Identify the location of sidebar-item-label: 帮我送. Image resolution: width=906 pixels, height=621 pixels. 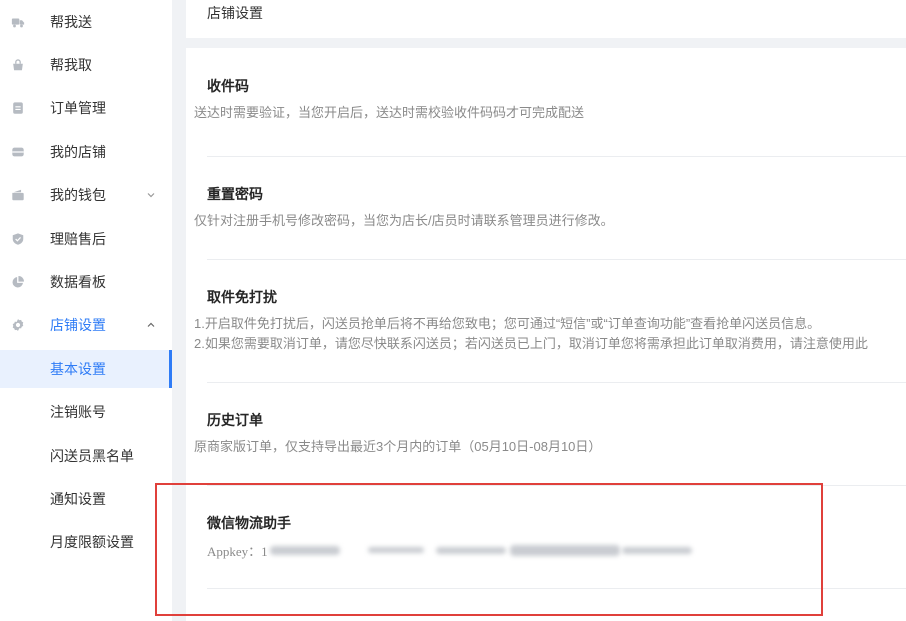
(71, 21).